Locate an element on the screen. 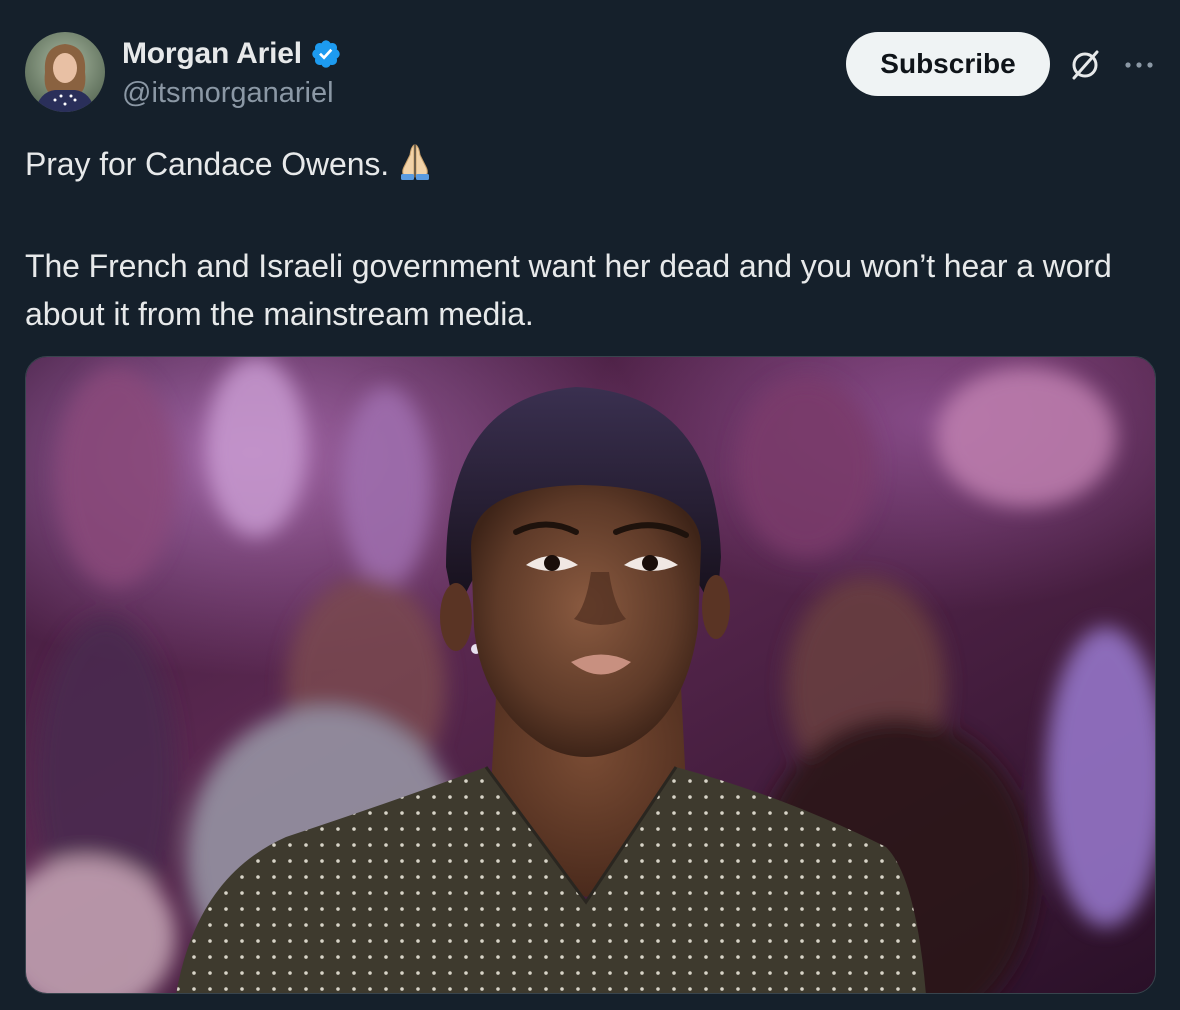  display-name-row: Morgan Ariel is located at coordinates (232, 54).